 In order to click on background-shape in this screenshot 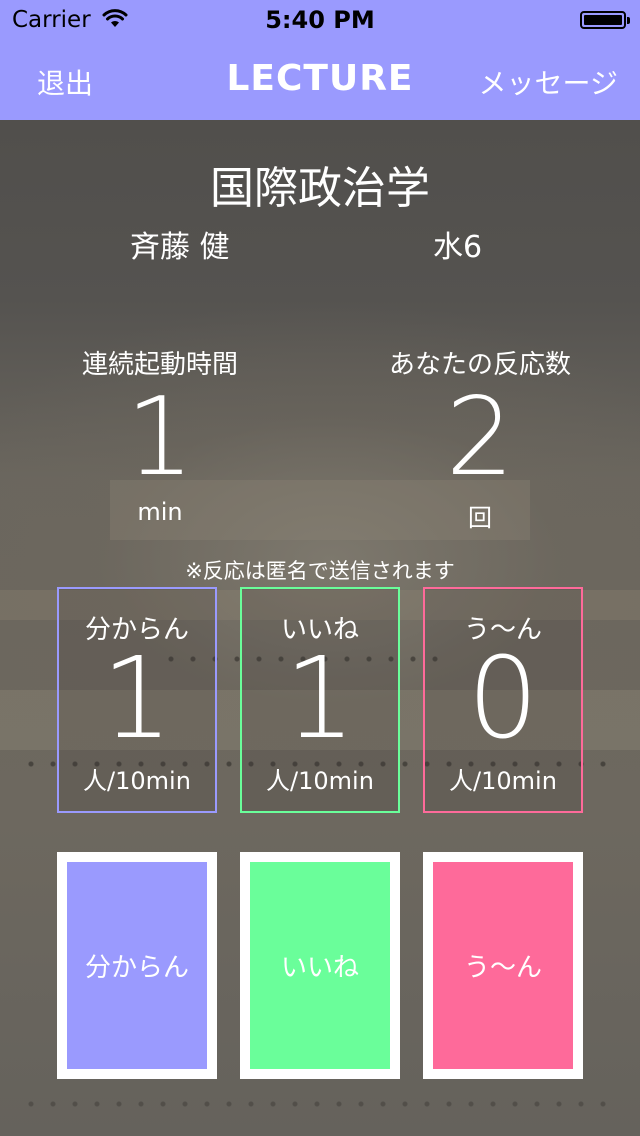, I will do `click(320, 1104)`.